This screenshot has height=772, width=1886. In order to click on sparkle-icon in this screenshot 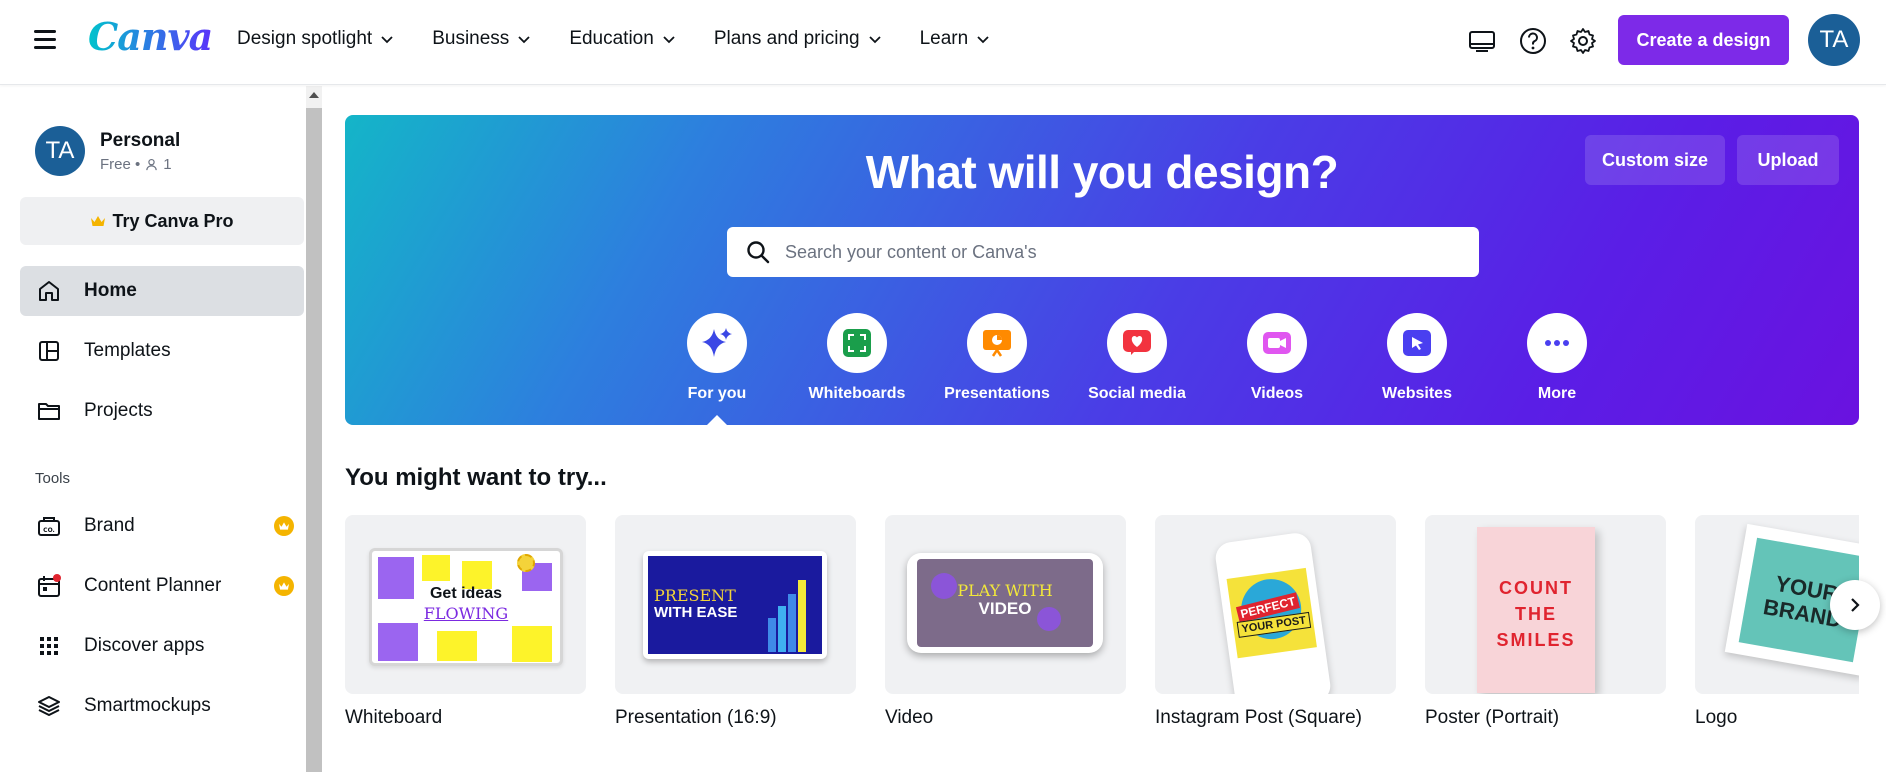, I will do `click(717, 342)`.